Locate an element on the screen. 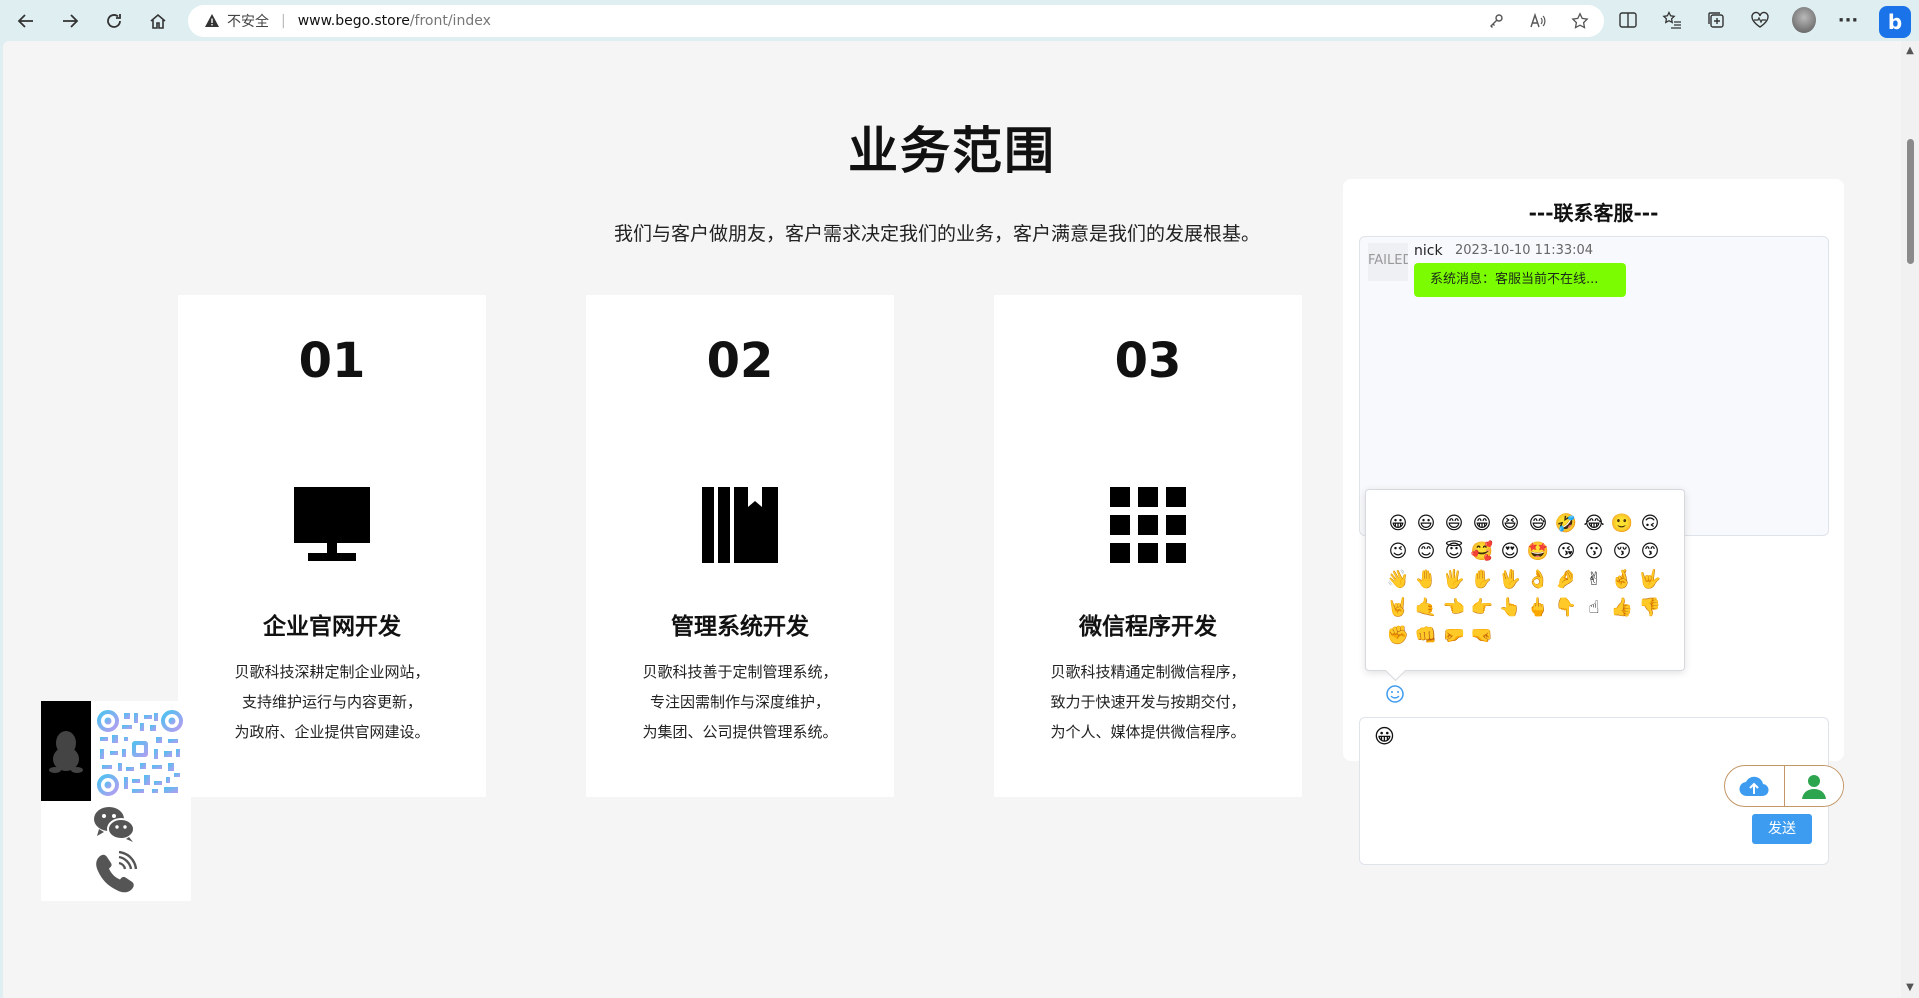 This screenshot has height=998, width=1919. favorites-list-icon is located at coordinates (1672, 20).